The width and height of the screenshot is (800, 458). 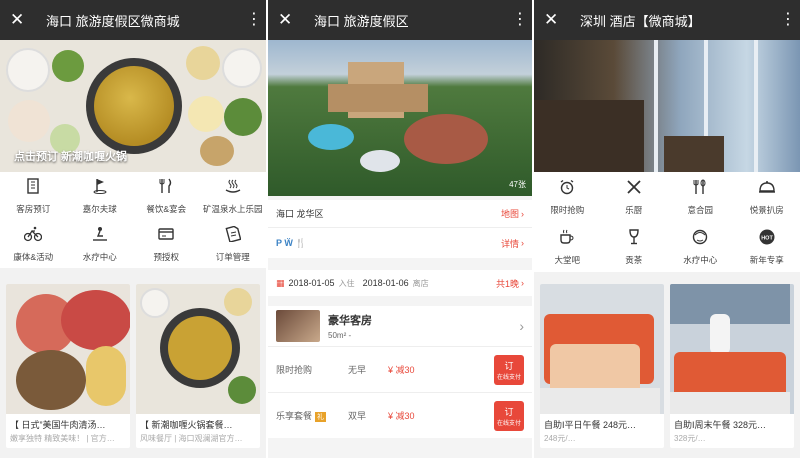 I want to click on dining-icon, so click(x=166, y=188).